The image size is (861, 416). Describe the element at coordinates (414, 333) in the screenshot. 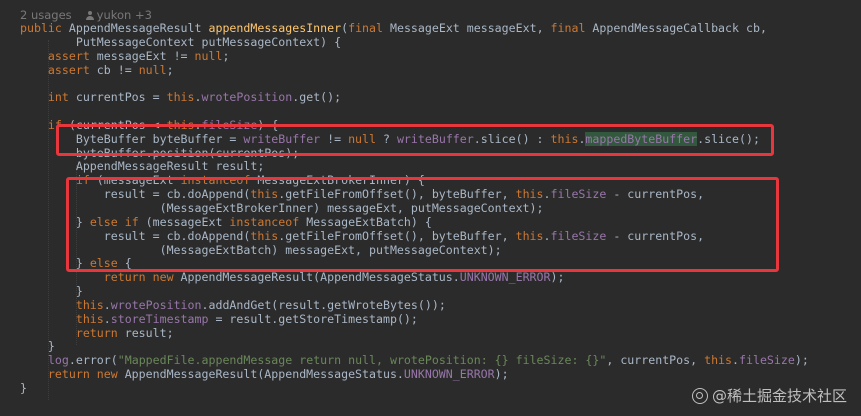

I see `code-line: return result;` at that location.